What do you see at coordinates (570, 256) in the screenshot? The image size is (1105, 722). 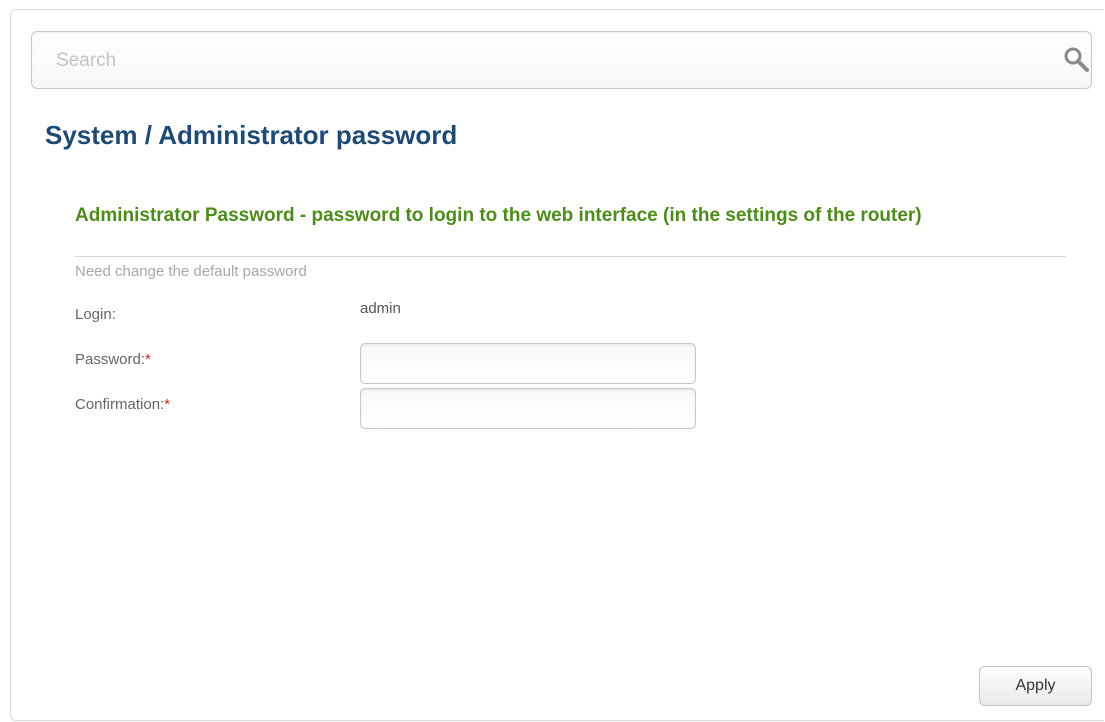 I see `section-divider` at bounding box center [570, 256].